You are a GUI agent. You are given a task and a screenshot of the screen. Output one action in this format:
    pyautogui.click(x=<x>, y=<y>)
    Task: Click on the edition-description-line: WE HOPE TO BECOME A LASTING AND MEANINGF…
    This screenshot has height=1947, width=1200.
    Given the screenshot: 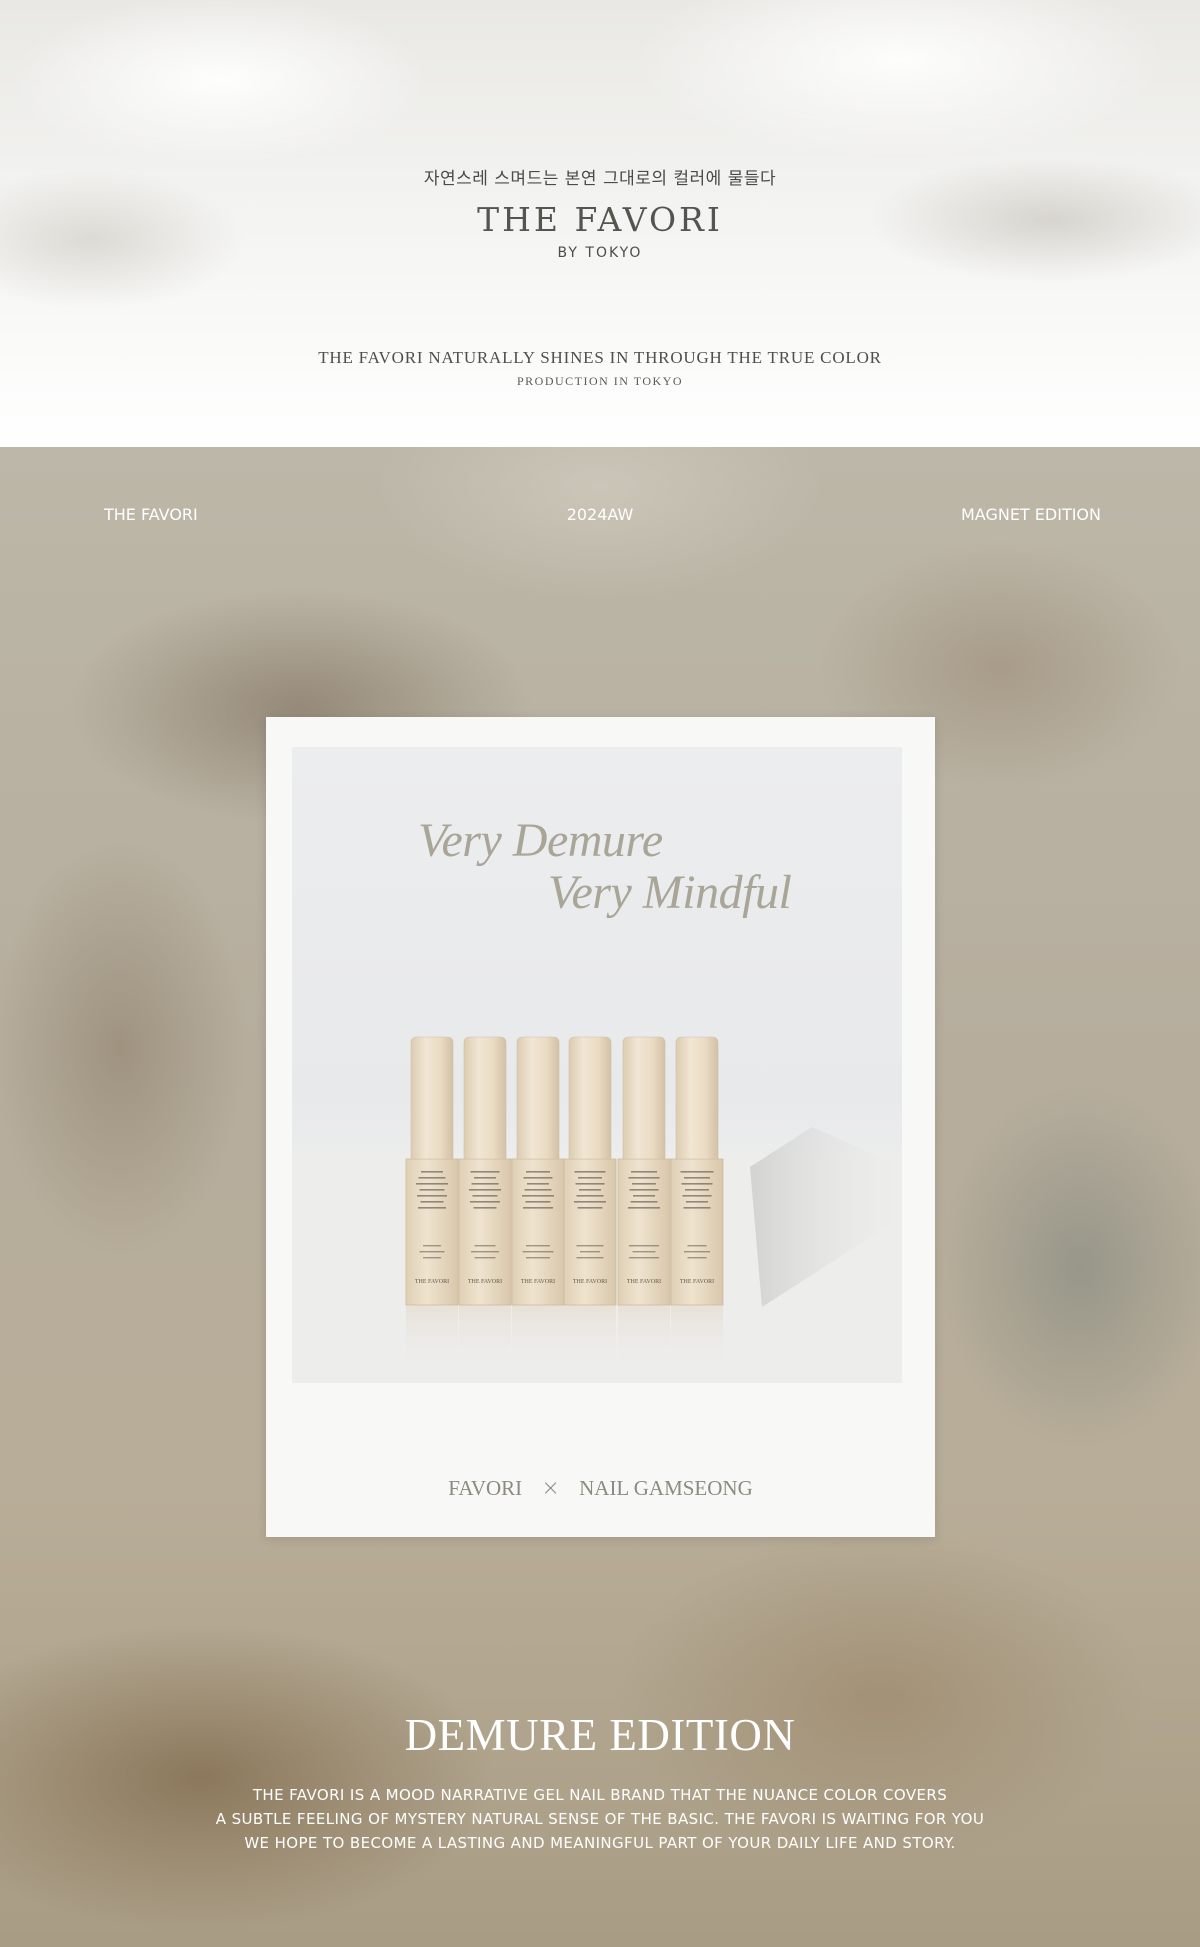 What is the action you would take?
    pyautogui.click(x=600, y=1843)
    